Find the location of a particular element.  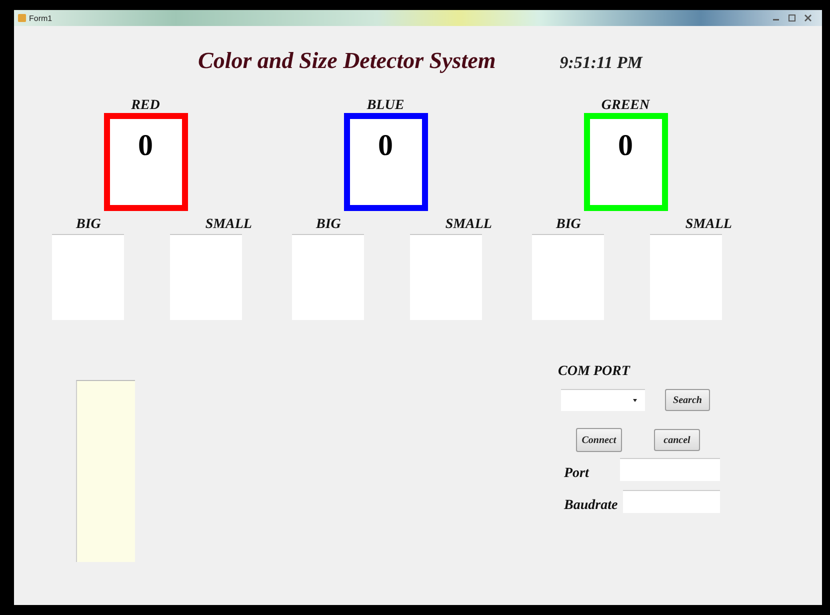

app-icon is located at coordinates (22, 18).